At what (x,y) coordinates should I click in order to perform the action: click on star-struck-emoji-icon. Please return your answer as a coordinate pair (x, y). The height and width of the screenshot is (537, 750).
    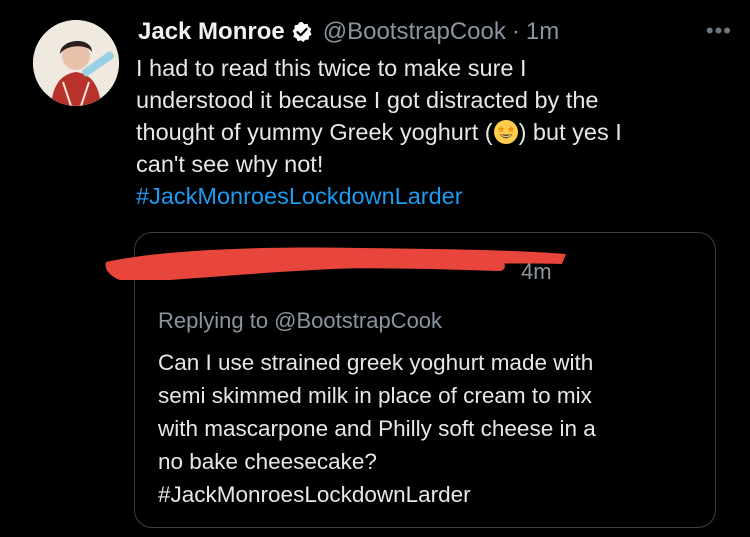
    Looking at the image, I should click on (505, 132).